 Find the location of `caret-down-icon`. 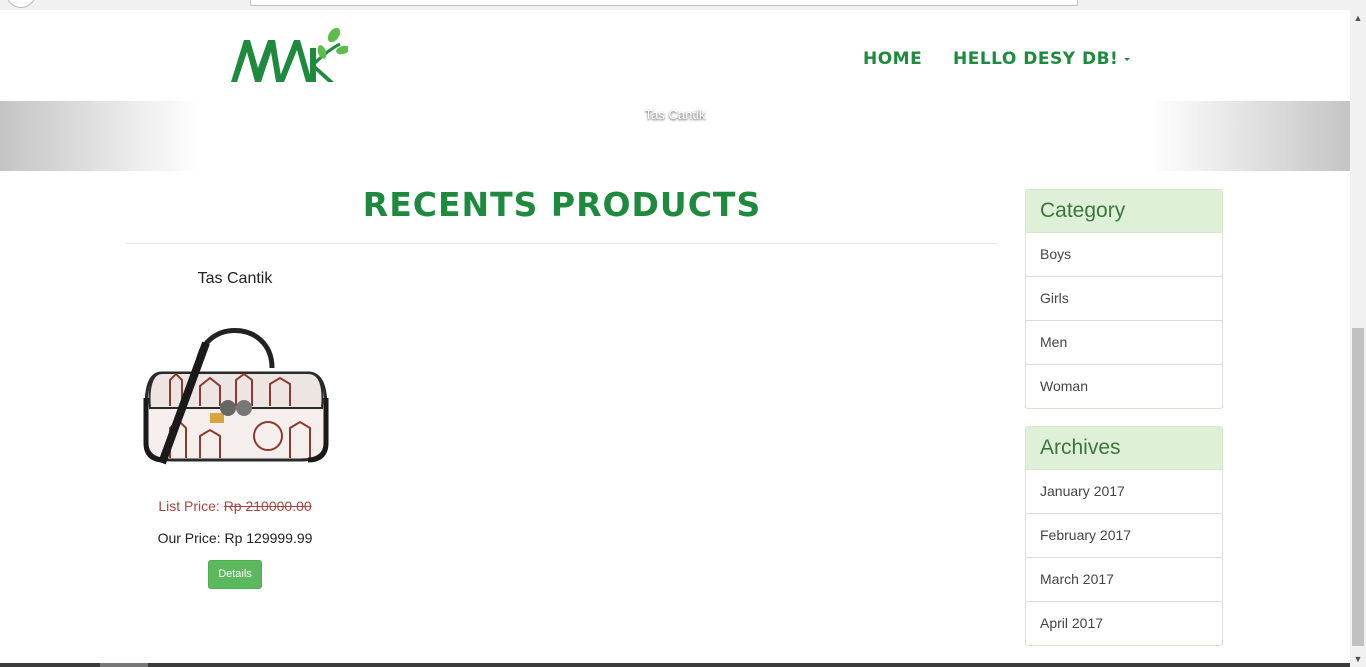

caret-down-icon is located at coordinates (1127, 59).